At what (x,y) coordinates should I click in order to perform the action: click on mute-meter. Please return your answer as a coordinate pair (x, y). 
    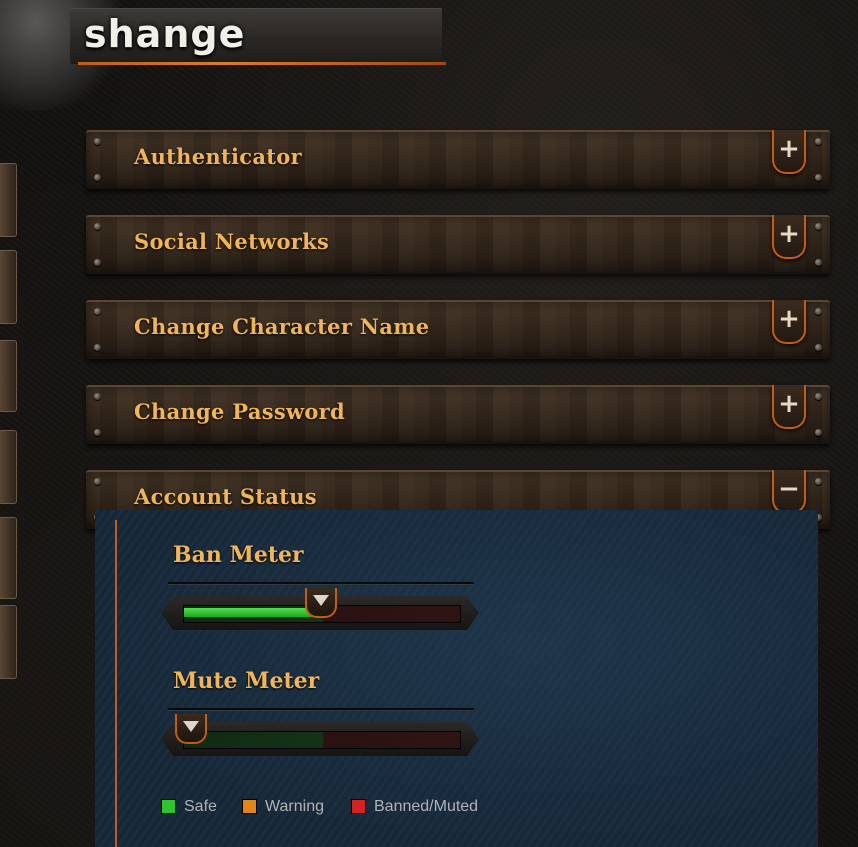
    Looking at the image, I should click on (320, 739).